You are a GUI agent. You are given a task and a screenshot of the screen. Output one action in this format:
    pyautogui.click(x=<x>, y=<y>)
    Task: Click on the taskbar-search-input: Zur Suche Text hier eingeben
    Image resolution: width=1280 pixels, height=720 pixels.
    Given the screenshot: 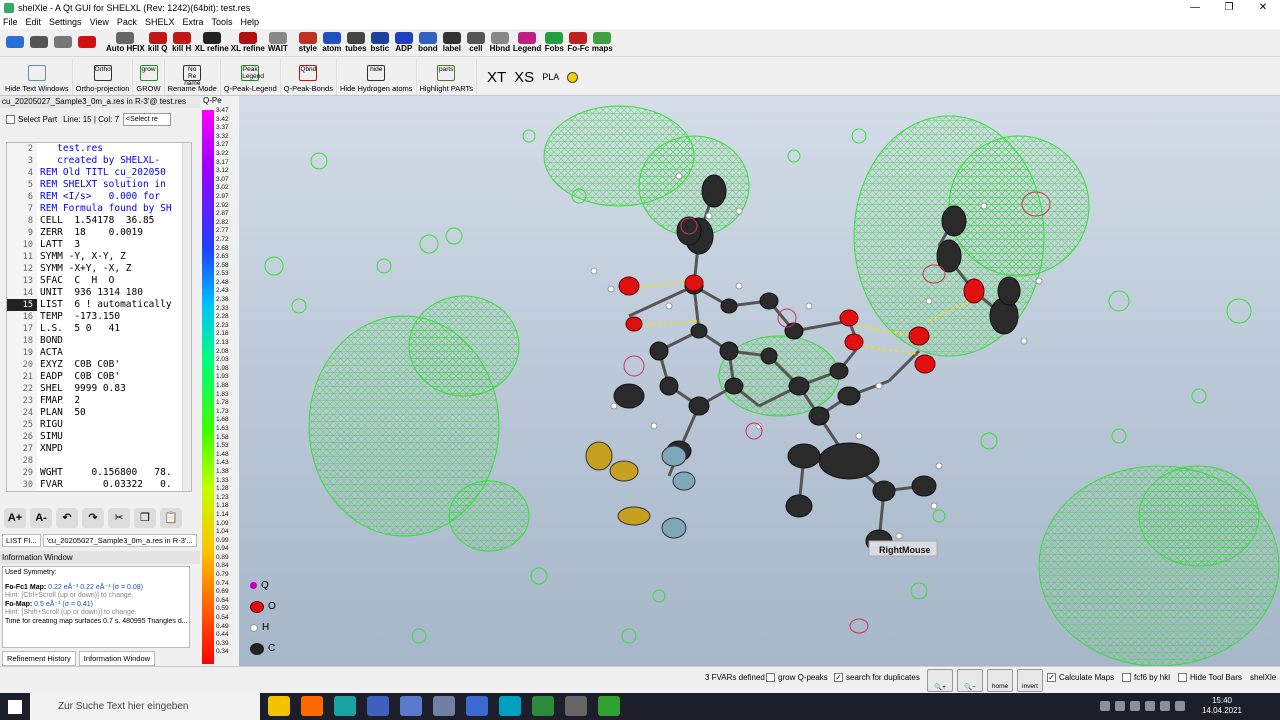 What is the action you would take?
    pyautogui.click(x=145, y=706)
    